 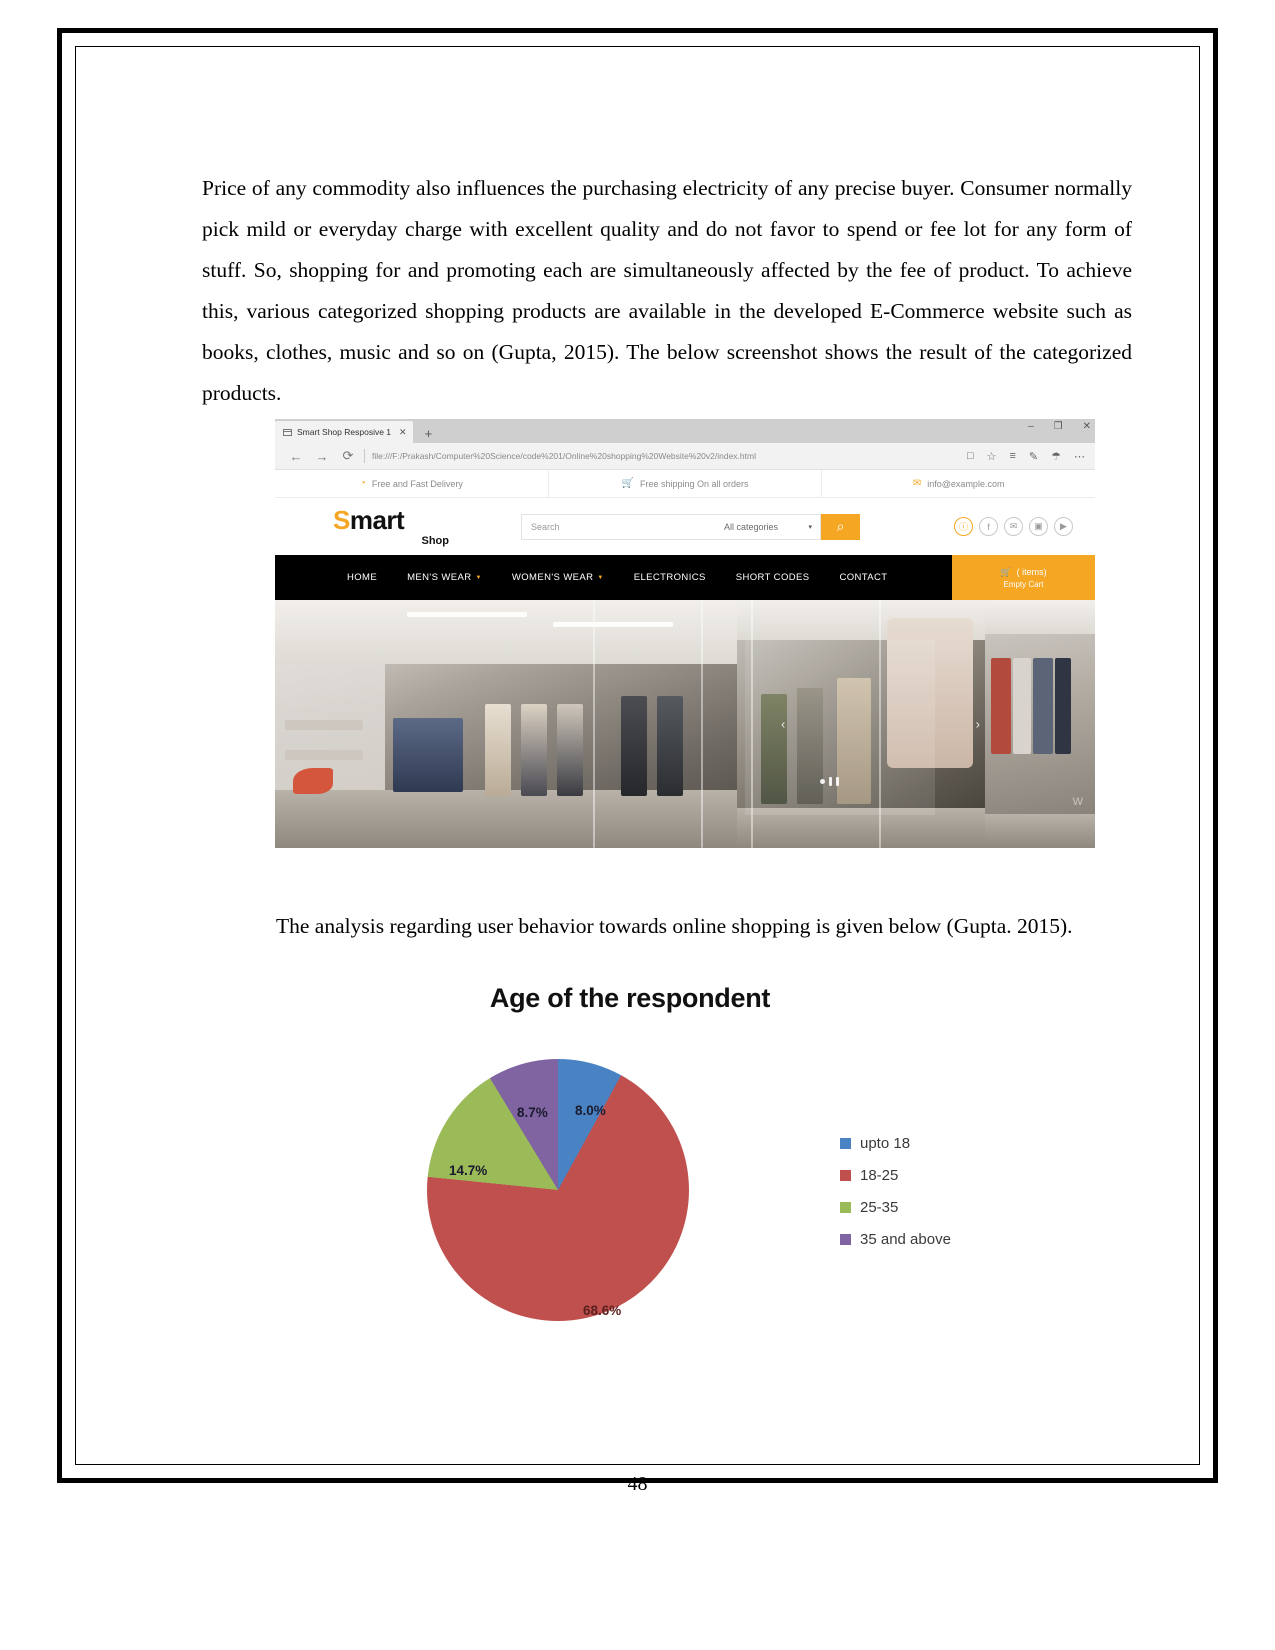 What do you see at coordinates (992, 456) in the screenshot?
I see `favorite-star-icon: ☆` at bounding box center [992, 456].